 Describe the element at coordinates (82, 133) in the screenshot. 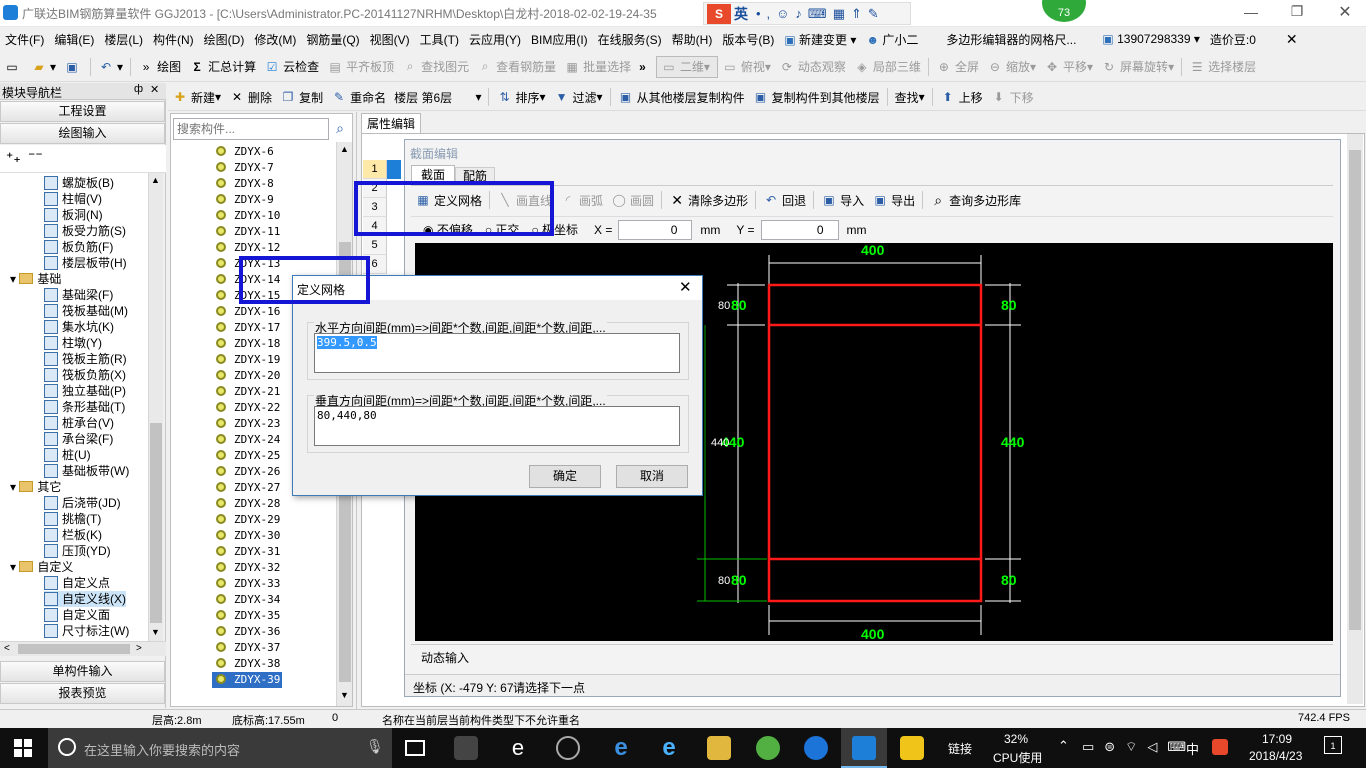

I see `draw-input-button: 绘图输入` at that location.